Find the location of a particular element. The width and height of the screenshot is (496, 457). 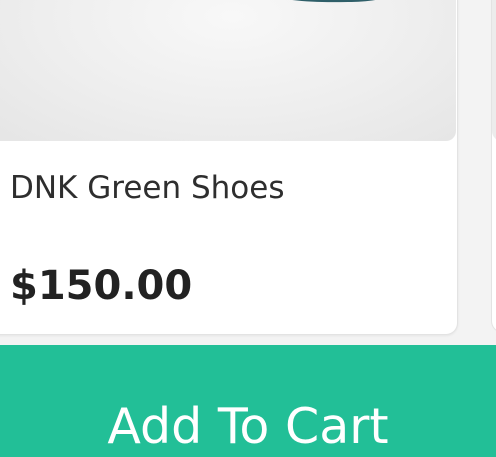

shoe-sole-icon is located at coordinates (334, 1).